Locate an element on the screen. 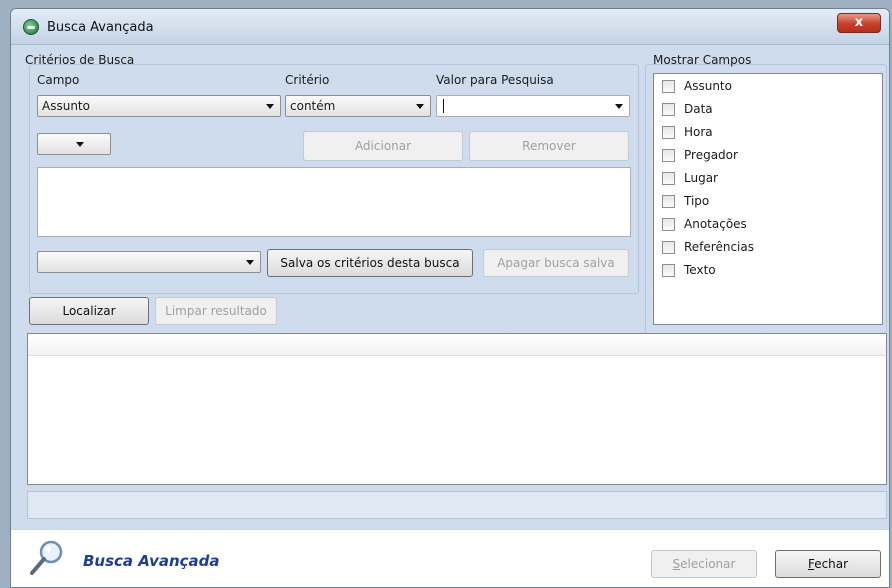  valor-pesquisa-value is located at coordinates (444, 106).